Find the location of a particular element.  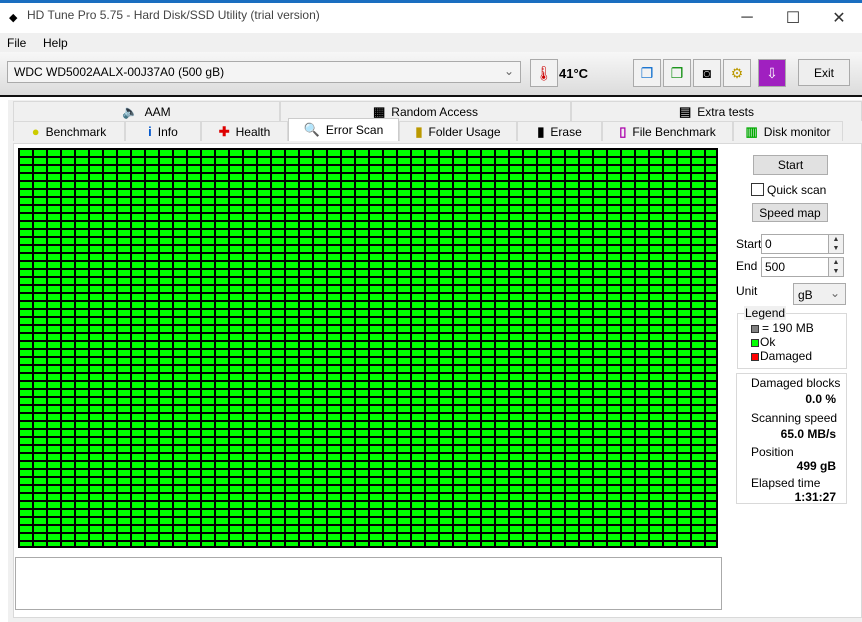

log-box is located at coordinates (368, 583).